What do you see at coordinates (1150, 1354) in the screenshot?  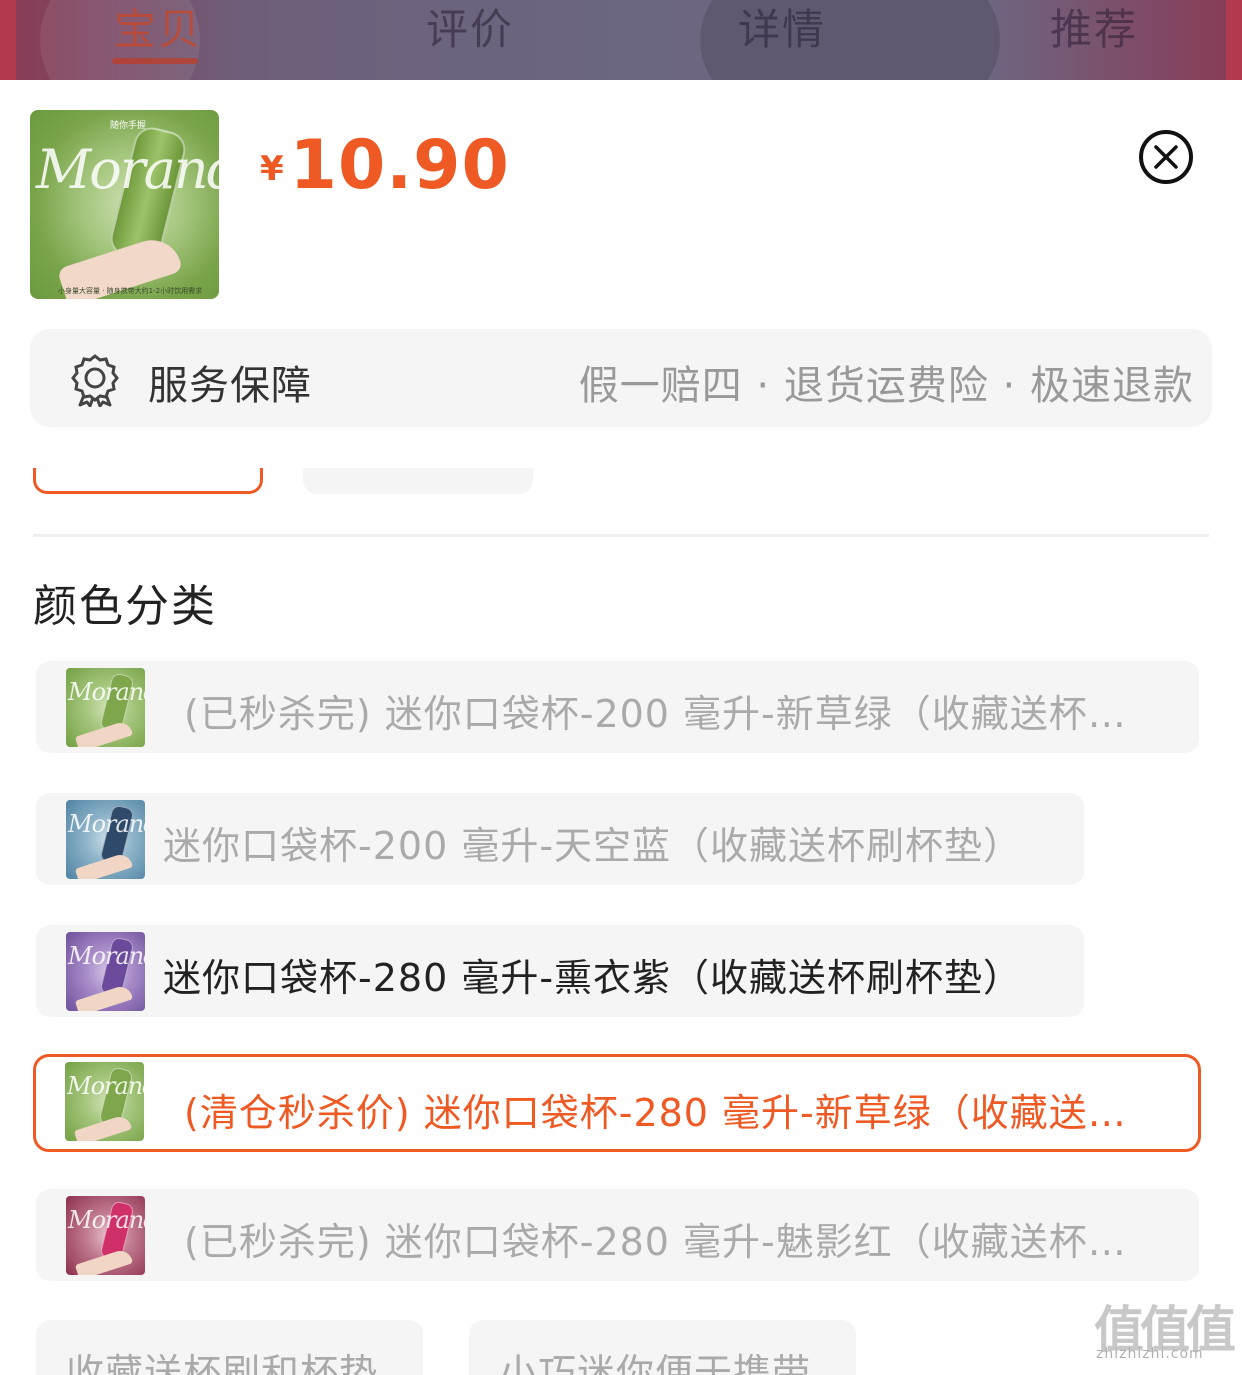 I see `watermark-url: zhizhizhi.com` at bounding box center [1150, 1354].